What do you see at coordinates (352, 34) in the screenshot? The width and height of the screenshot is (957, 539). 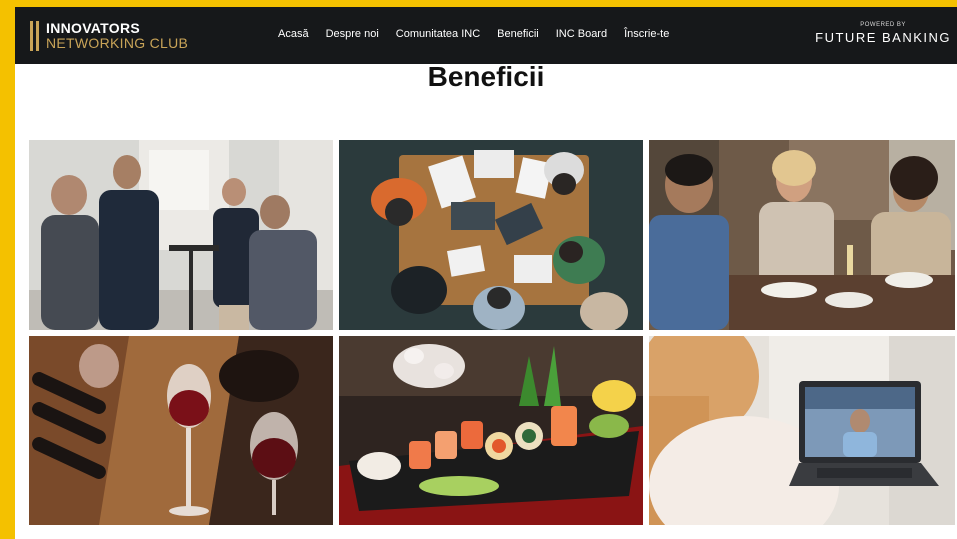 I see `nav-item-despre-noi: Despre noi` at bounding box center [352, 34].